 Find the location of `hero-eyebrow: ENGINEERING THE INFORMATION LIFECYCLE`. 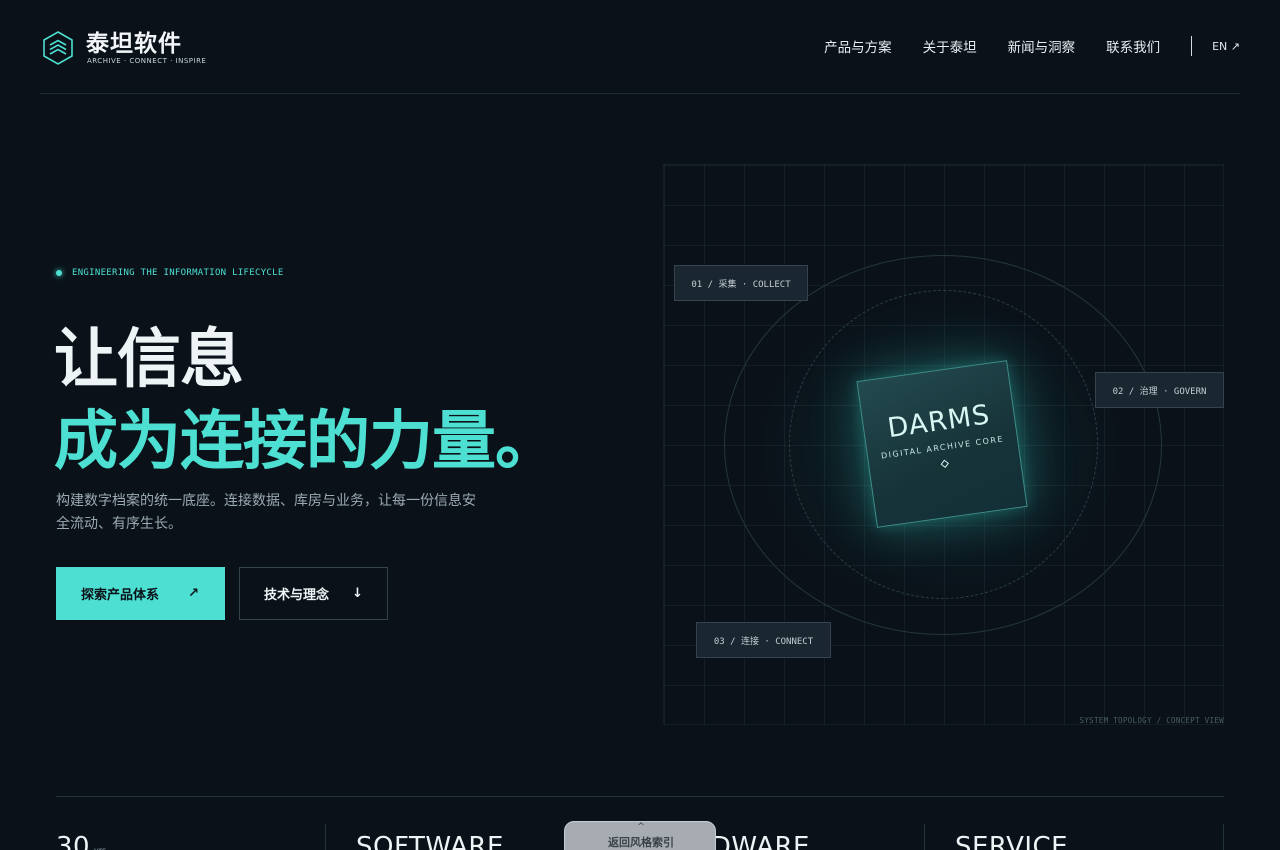

hero-eyebrow: ENGINEERING THE INFORMATION LIFECYCLE is located at coordinates (170, 273).